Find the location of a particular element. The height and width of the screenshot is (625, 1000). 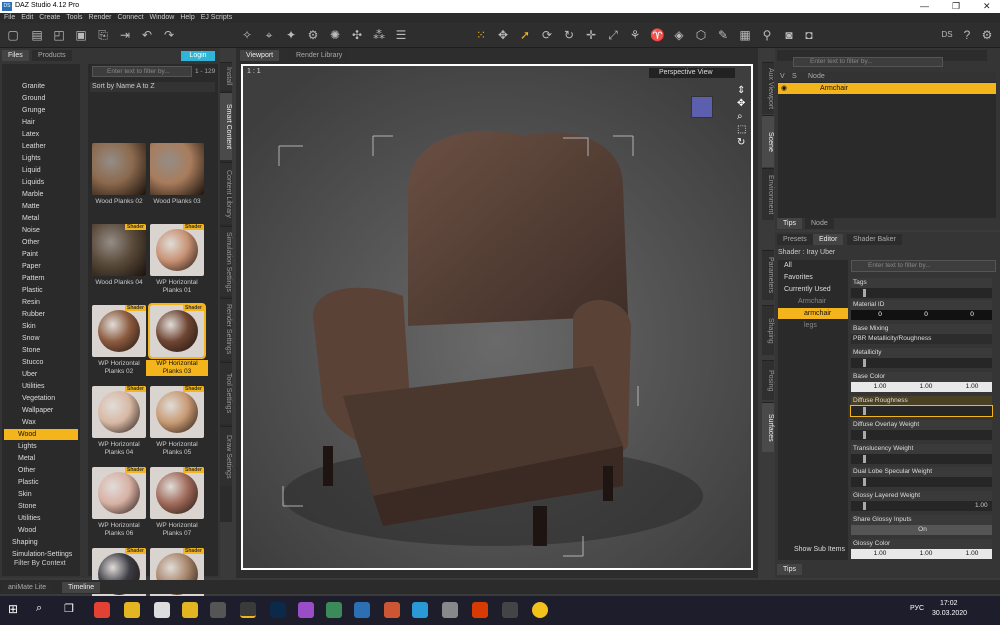

prop-values-gc: 1.00 1.00 1.00 is located at coordinates (921, 554).